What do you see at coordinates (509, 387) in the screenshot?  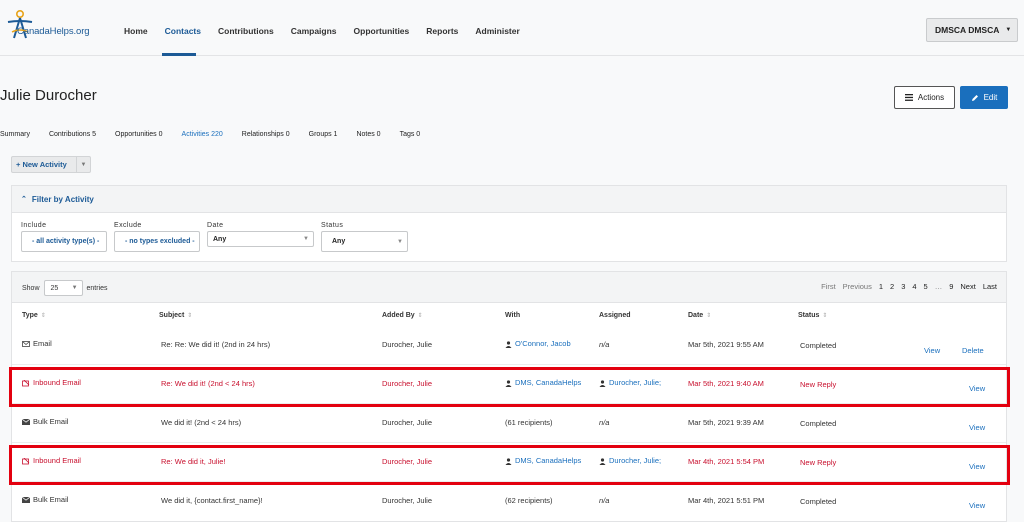 I see `highlight-box` at bounding box center [509, 387].